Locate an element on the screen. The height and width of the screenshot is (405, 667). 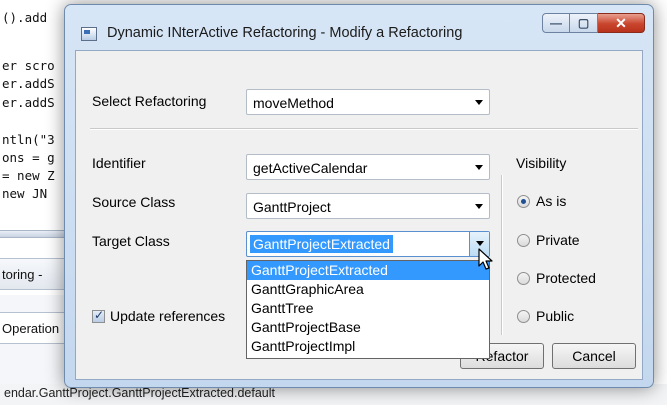
radio-protected: Protected is located at coordinates (556, 278).